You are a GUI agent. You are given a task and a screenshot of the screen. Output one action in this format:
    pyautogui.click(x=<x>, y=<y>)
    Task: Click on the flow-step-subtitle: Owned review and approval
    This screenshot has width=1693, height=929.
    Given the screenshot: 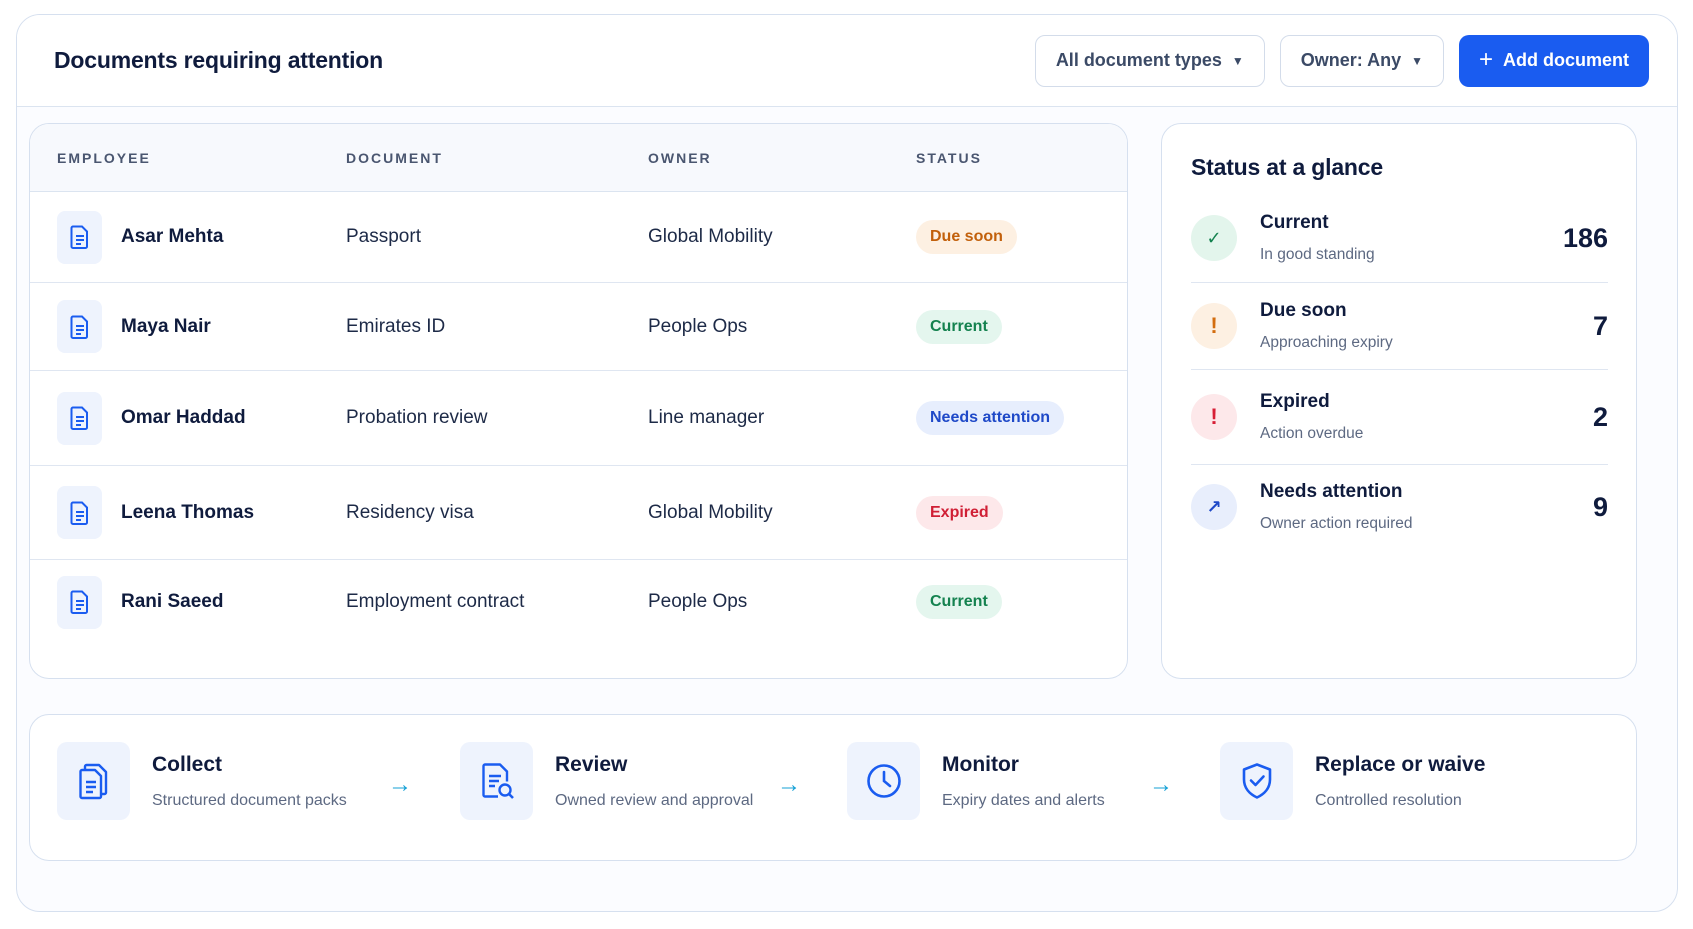 What is the action you would take?
    pyautogui.click(x=654, y=800)
    